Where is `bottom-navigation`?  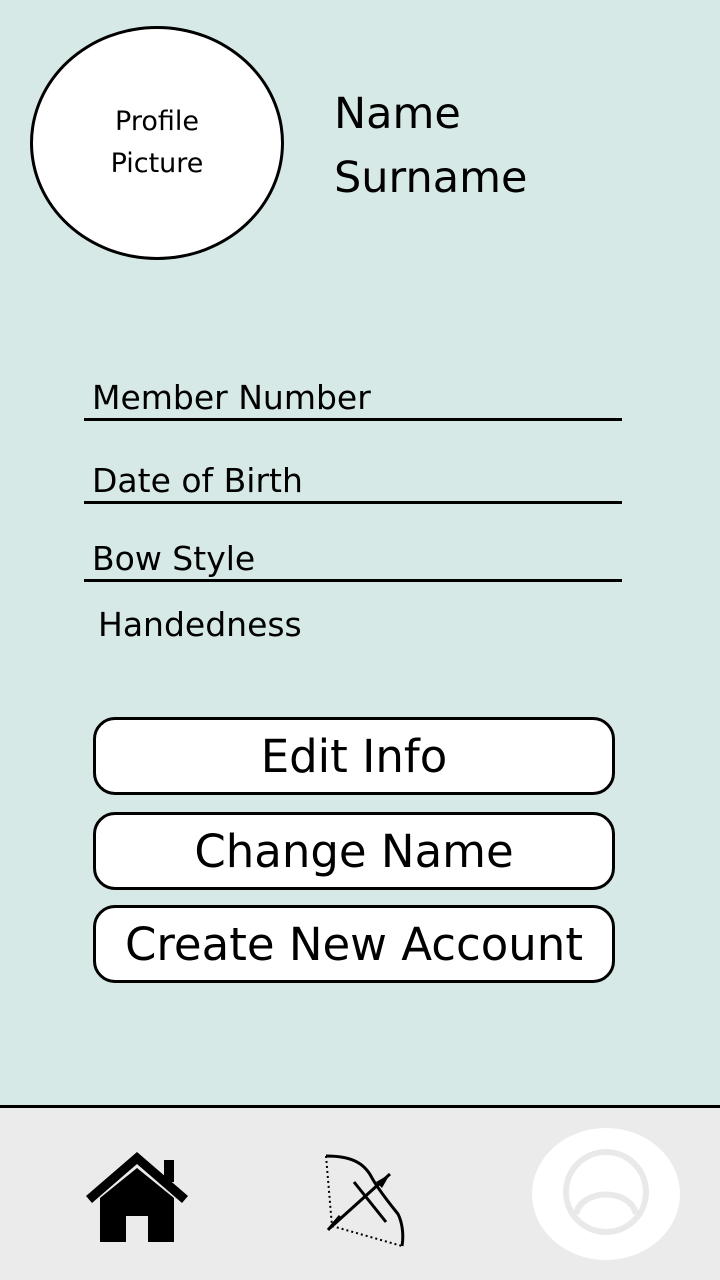
bottom-navigation is located at coordinates (360, 1192).